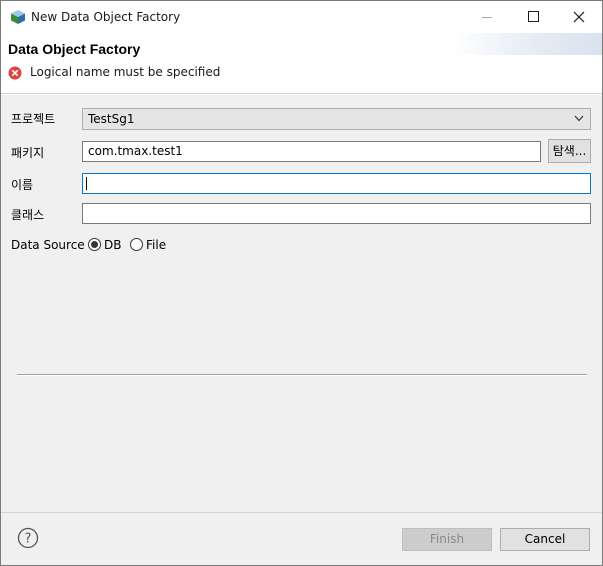  What do you see at coordinates (106, 17) in the screenshot?
I see `window-title: New Data Object Factory` at bounding box center [106, 17].